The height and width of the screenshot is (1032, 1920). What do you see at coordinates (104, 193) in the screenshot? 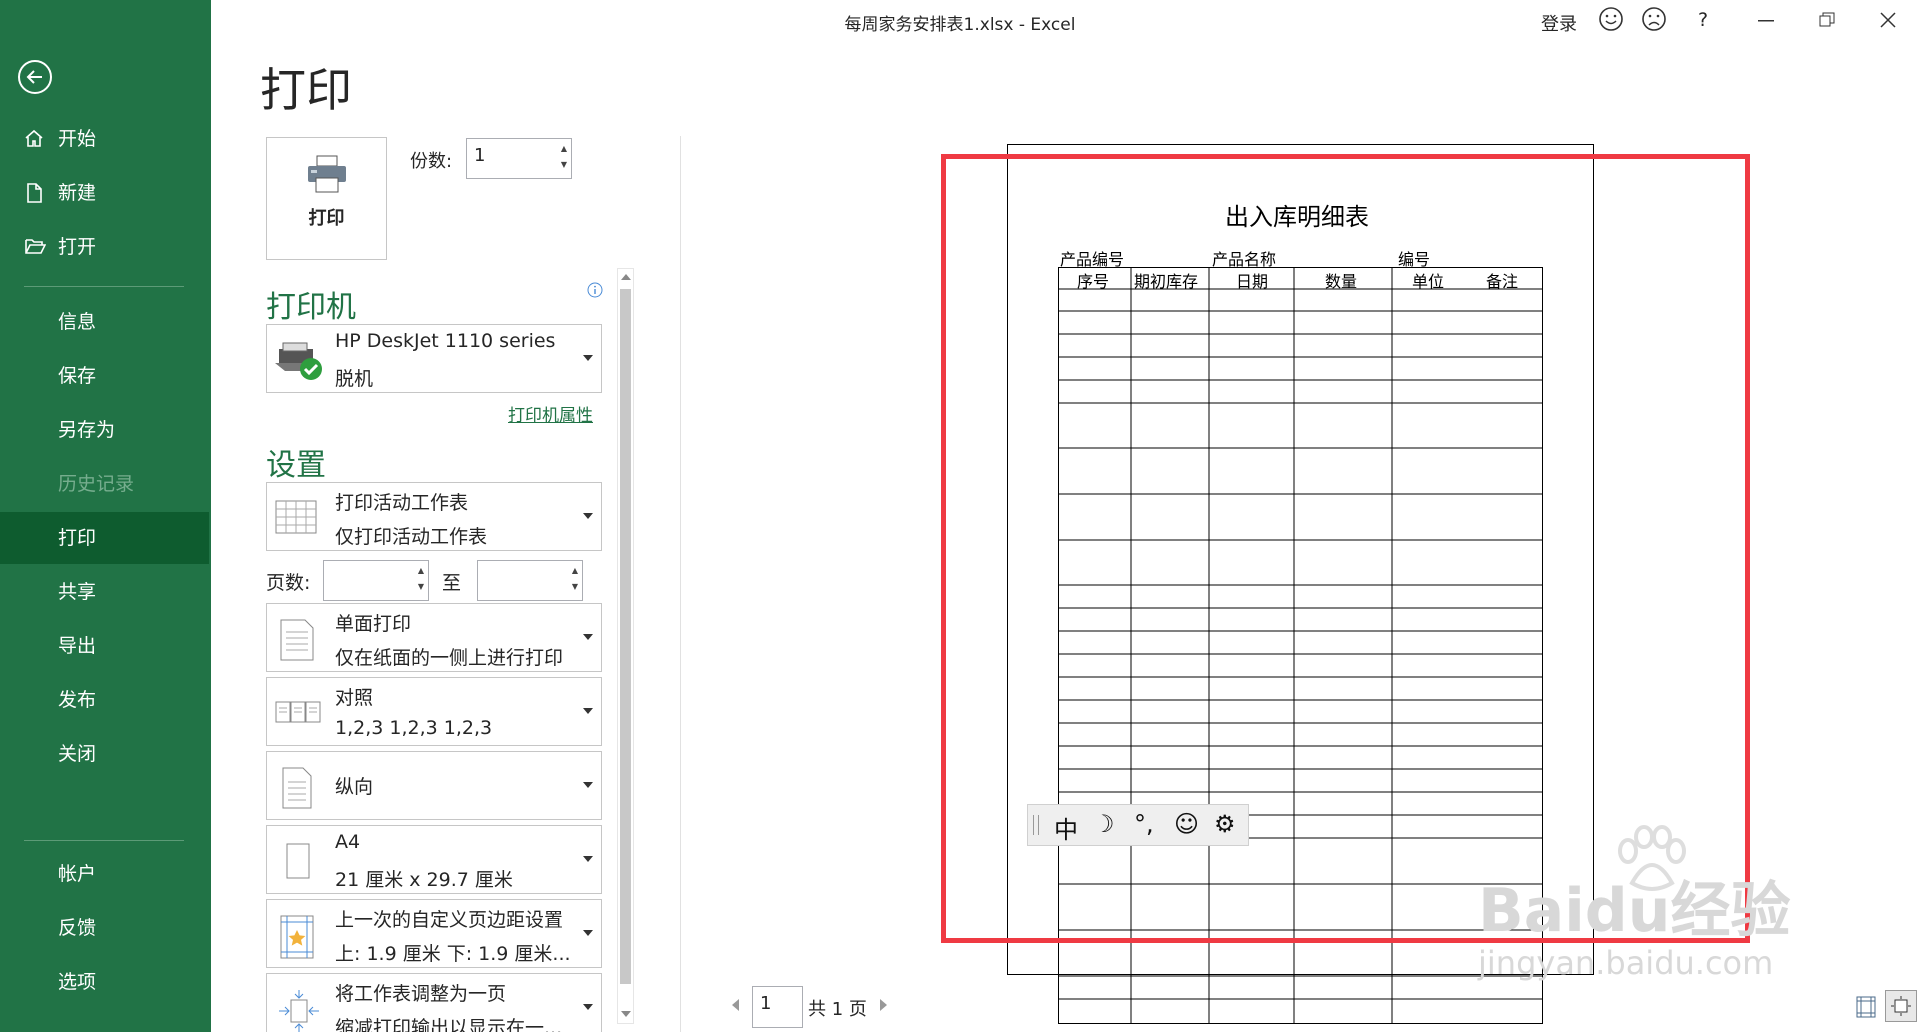
I see `nav-new: 新建` at bounding box center [104, 193].